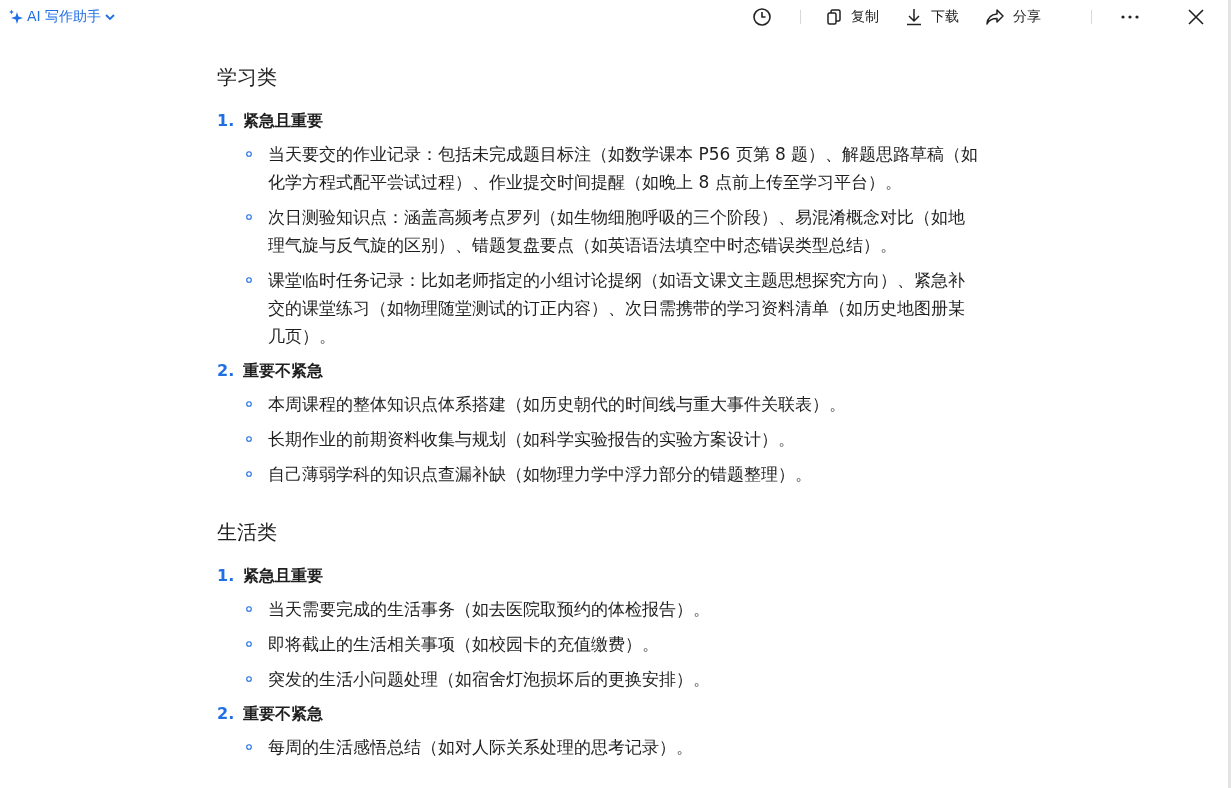 Image resolution: width=1231 pixels, height=788 pixels. What do you see at coordinates (852, 16) in the screenshot?
I see `copy-button: 复制` at bounding box center [852, 16].